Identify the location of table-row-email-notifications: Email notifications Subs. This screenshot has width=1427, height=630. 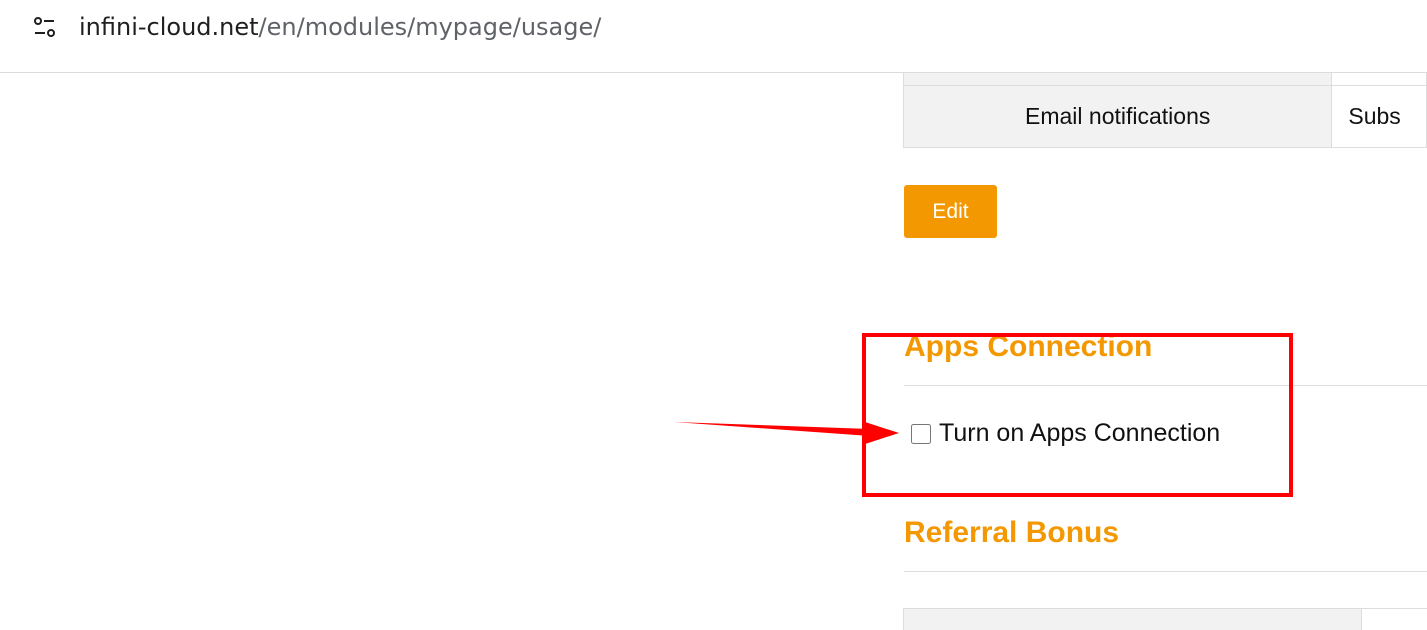
(1164, 116).